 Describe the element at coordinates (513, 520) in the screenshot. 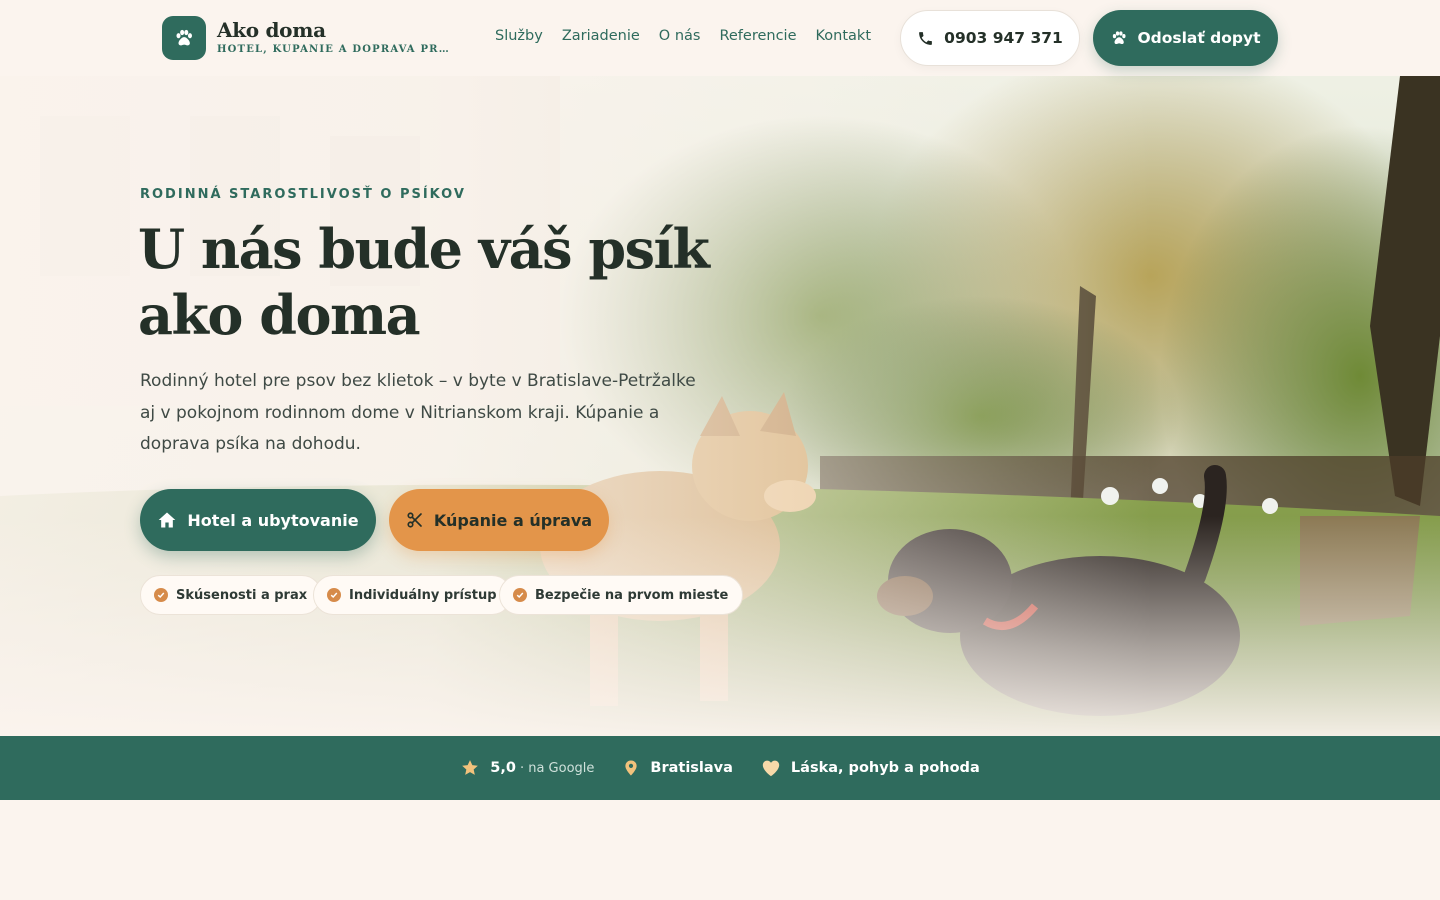

I see `bathing-grooming-label: Kúpanie a úprava` at that location.